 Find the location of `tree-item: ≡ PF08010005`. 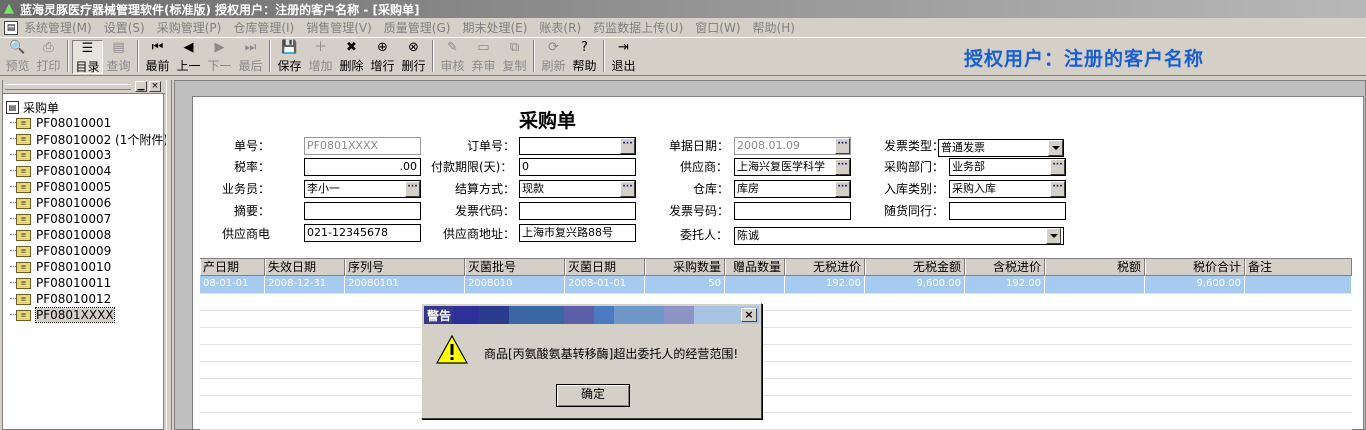

tree-item: ≡ PF08010005 is located at coordinates (88, 187).